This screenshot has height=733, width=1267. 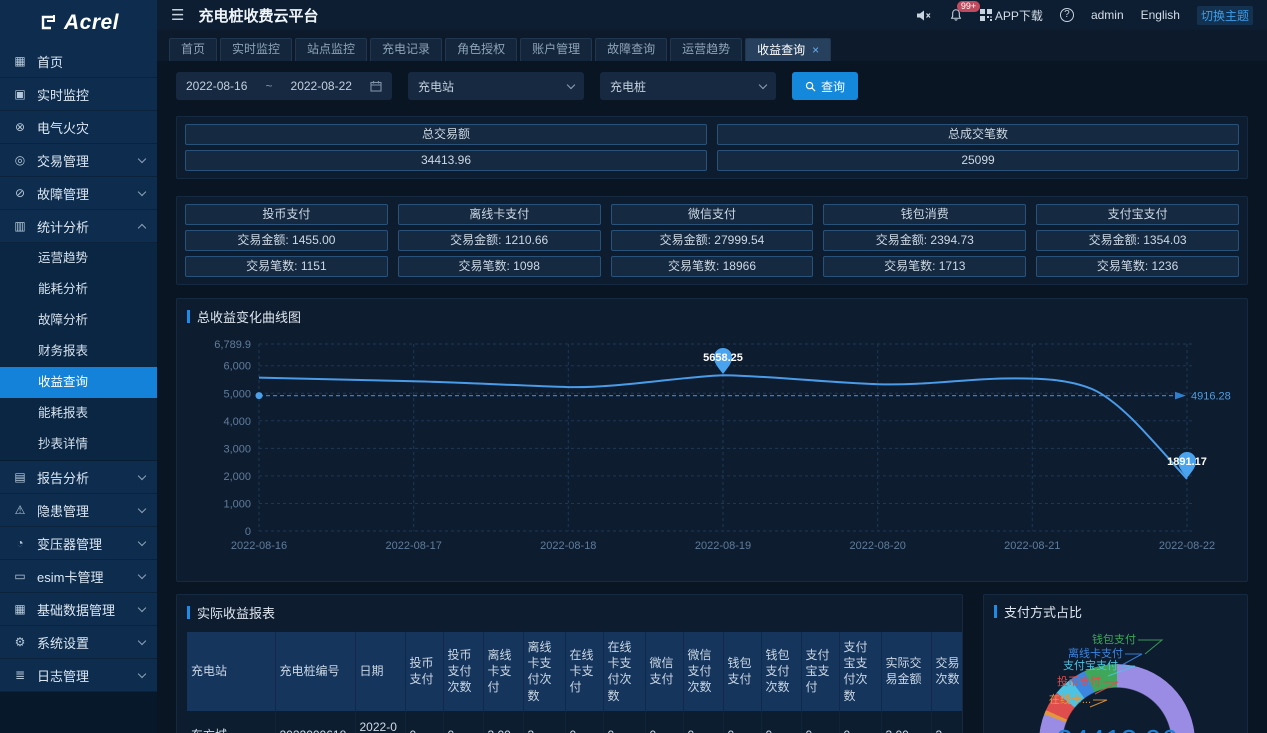 I want to click on table-header-cell: 实际交易金额, so click(x=906, y=671).